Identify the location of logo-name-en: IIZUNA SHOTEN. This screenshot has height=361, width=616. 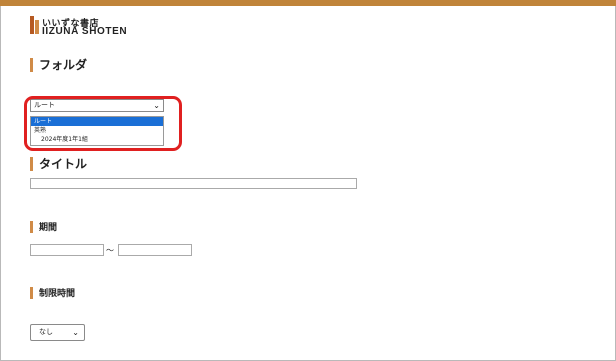
(85, 31).